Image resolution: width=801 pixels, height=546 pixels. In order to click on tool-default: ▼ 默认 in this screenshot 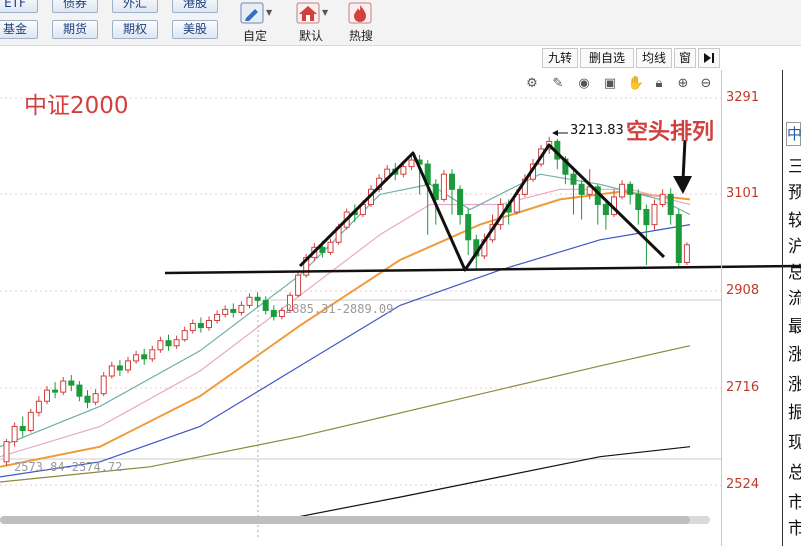, I will do `click(311, 23)`.